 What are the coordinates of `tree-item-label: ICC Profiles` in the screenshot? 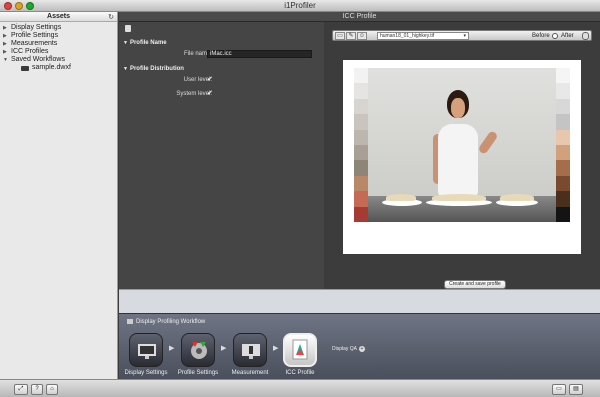 It's located at (30, 51).